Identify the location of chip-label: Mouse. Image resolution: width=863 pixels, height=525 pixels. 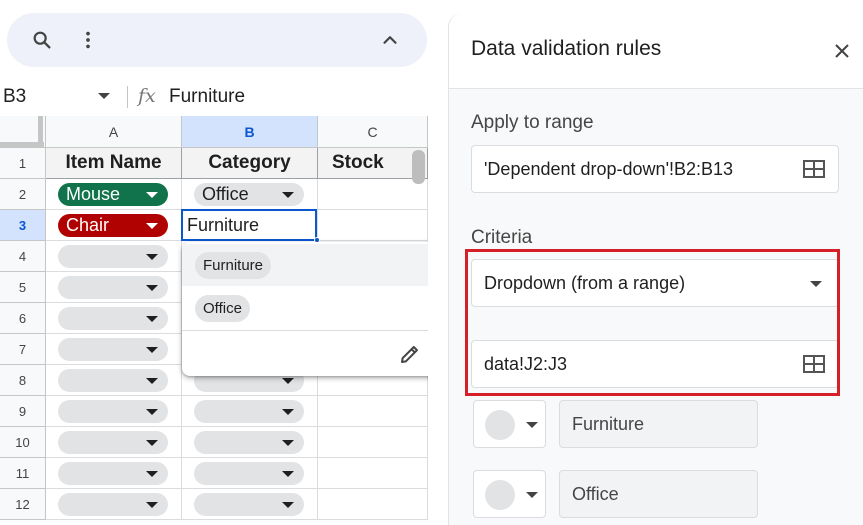
(93, 194).